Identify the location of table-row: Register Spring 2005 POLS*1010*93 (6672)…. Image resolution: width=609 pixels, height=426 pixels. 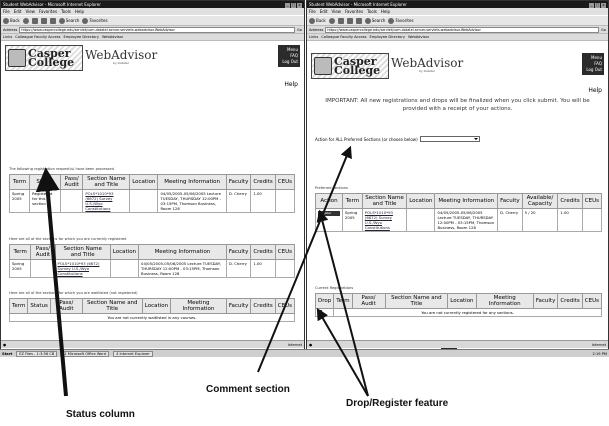
(459, 220).